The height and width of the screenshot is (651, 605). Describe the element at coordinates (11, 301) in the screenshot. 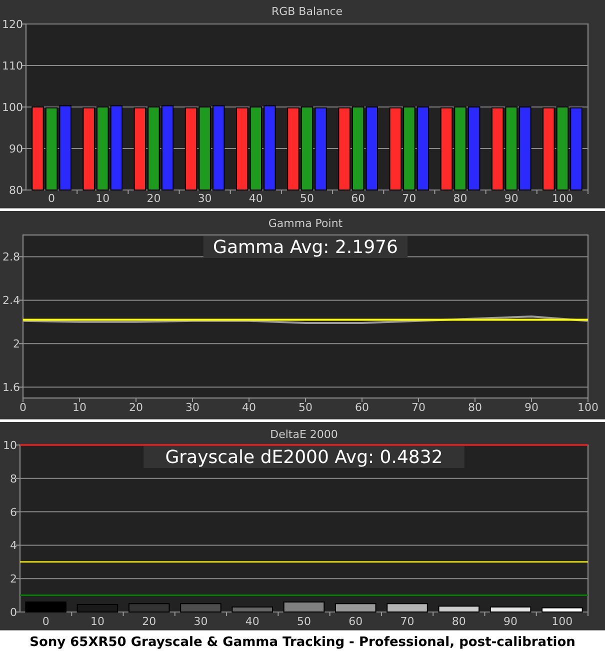

I see `axis-label: 2.4` at that location.